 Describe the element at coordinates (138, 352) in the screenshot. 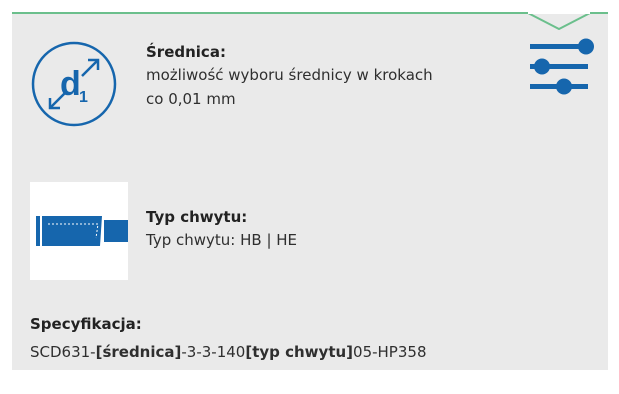

I see `spec-code-diameter-placeholder: [średnica]` at that location.